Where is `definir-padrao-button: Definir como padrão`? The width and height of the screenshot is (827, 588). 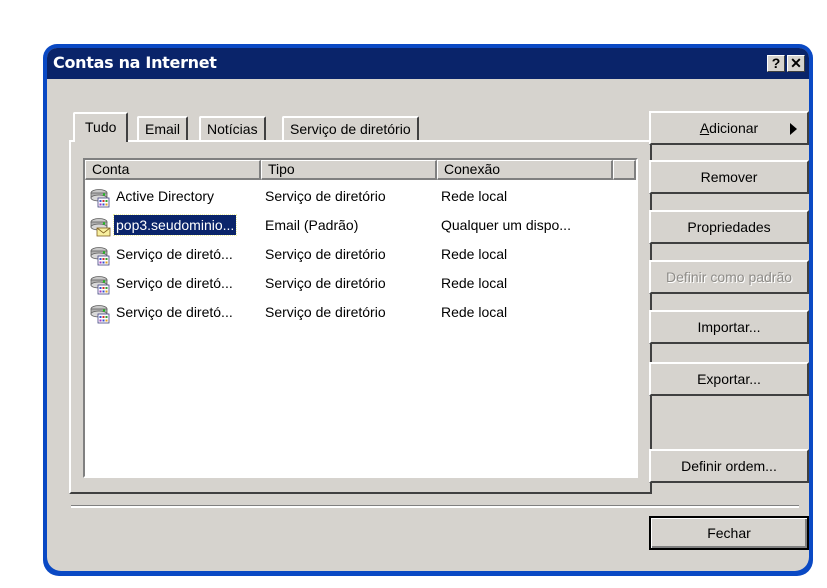 definir-padrao-button: Definir como padrão is located at coordinates (729, 277).